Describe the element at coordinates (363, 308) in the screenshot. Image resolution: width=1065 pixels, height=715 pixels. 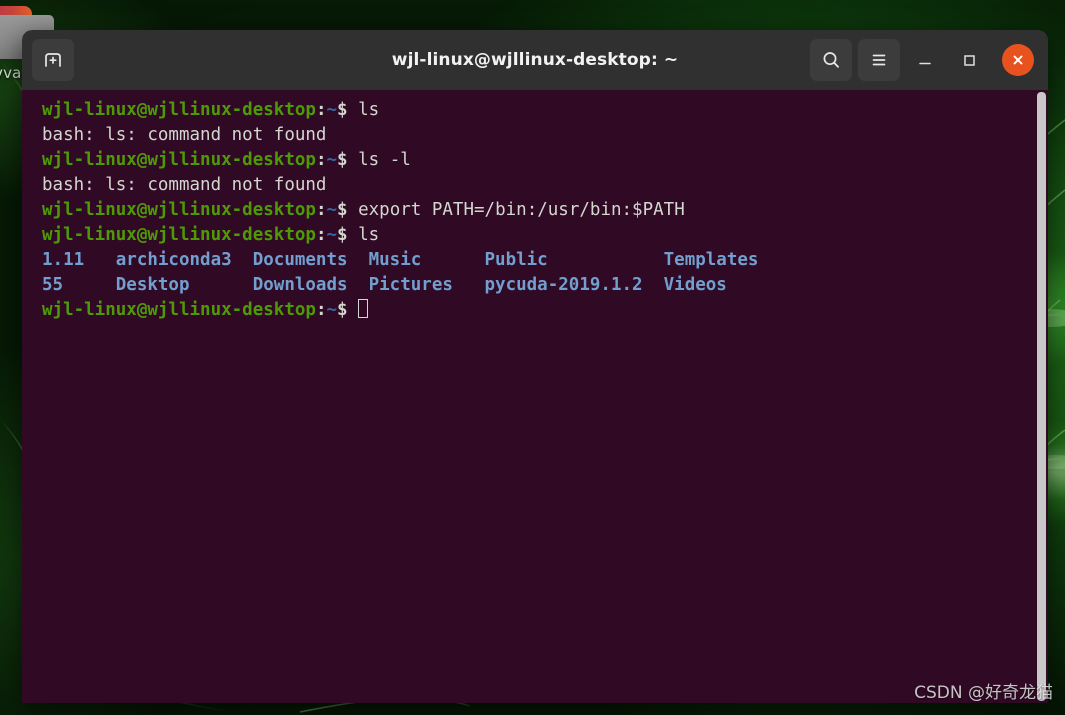
I see `terminal-cursor` at that location.